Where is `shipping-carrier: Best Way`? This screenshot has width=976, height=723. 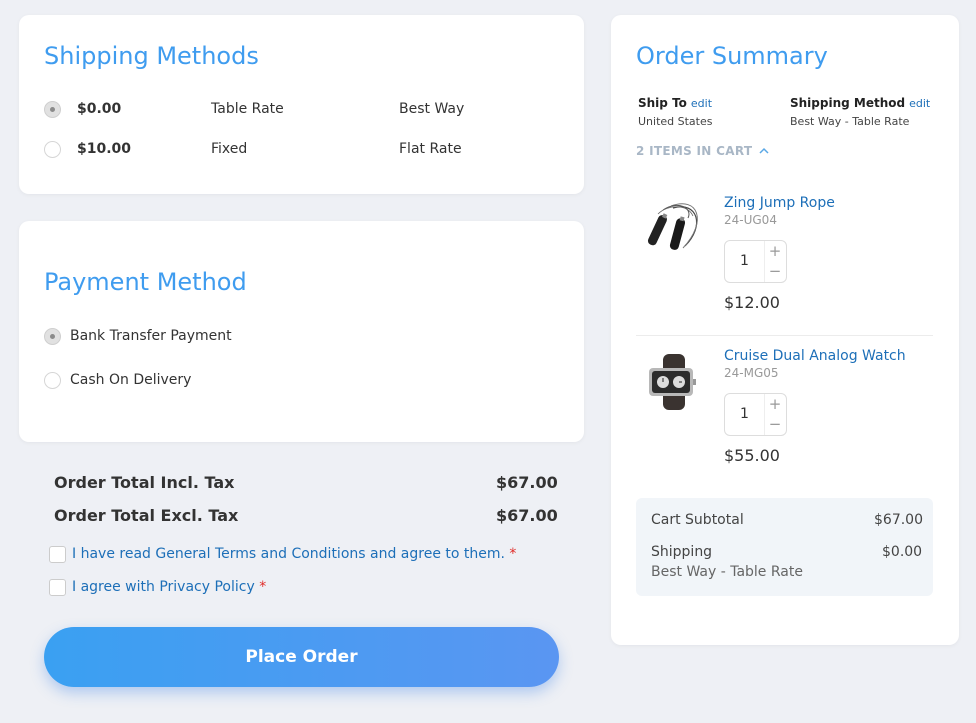
shipping-carrier: Best Way is located at coordinates (432, 109).